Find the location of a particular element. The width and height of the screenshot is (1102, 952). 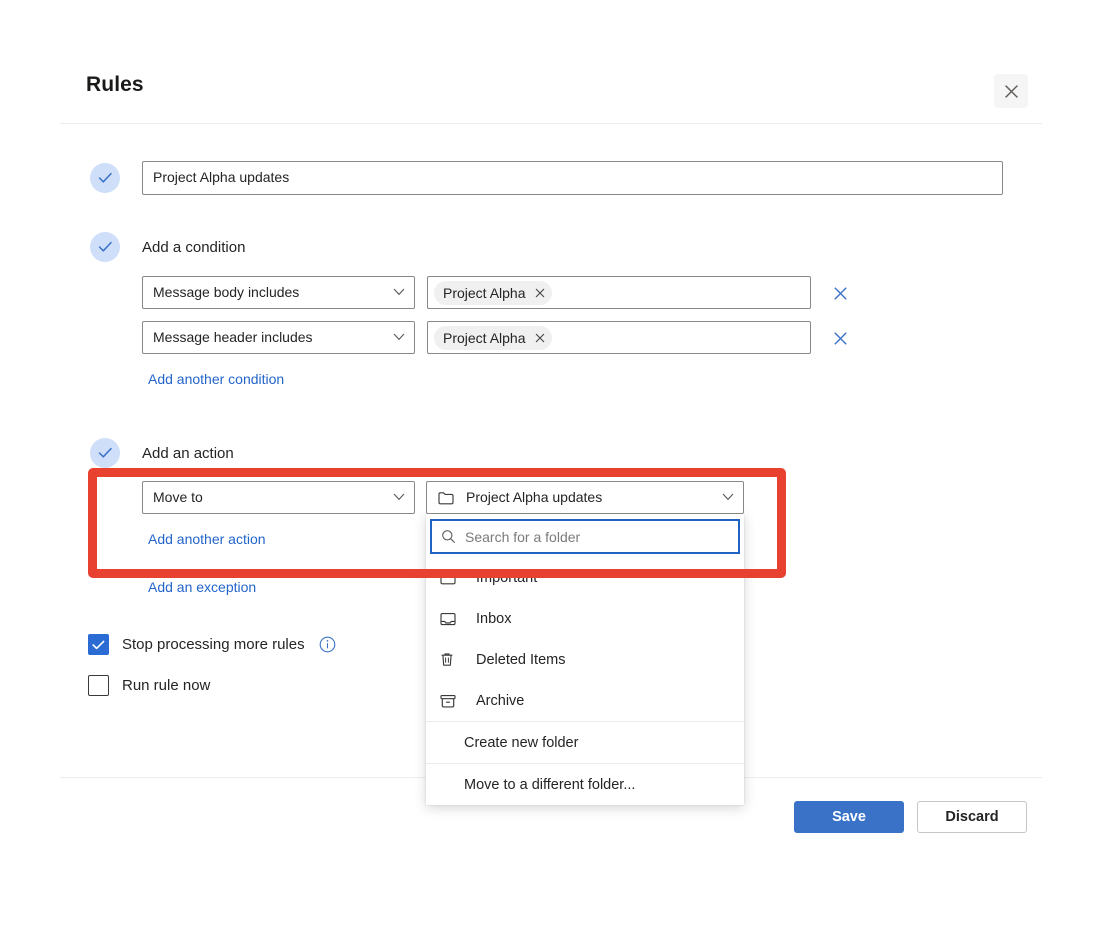

folder-option-important: Important is located at coordinates (585, 577).